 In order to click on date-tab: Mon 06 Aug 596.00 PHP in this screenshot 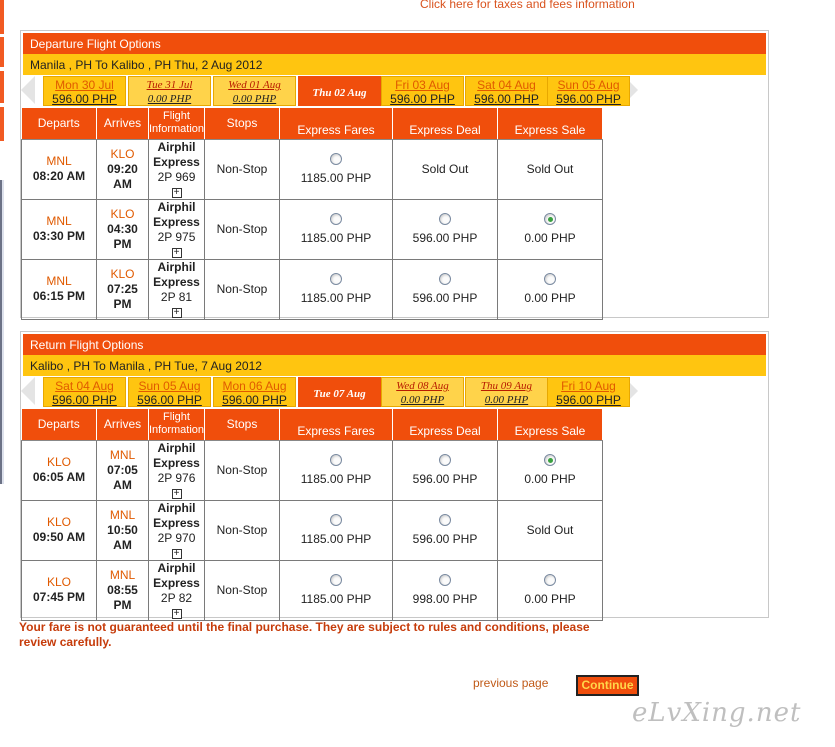, I will do `click(254, 392)`.